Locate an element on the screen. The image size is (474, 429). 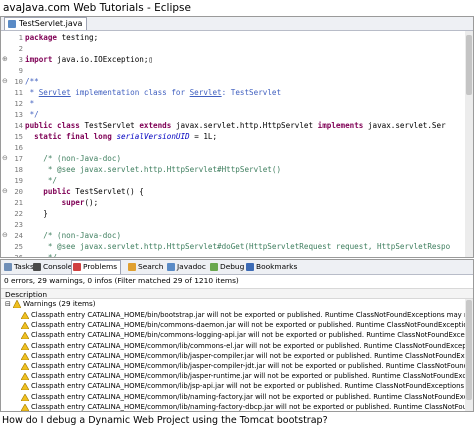
line-number: 18 is located at coordinates (18, 169).